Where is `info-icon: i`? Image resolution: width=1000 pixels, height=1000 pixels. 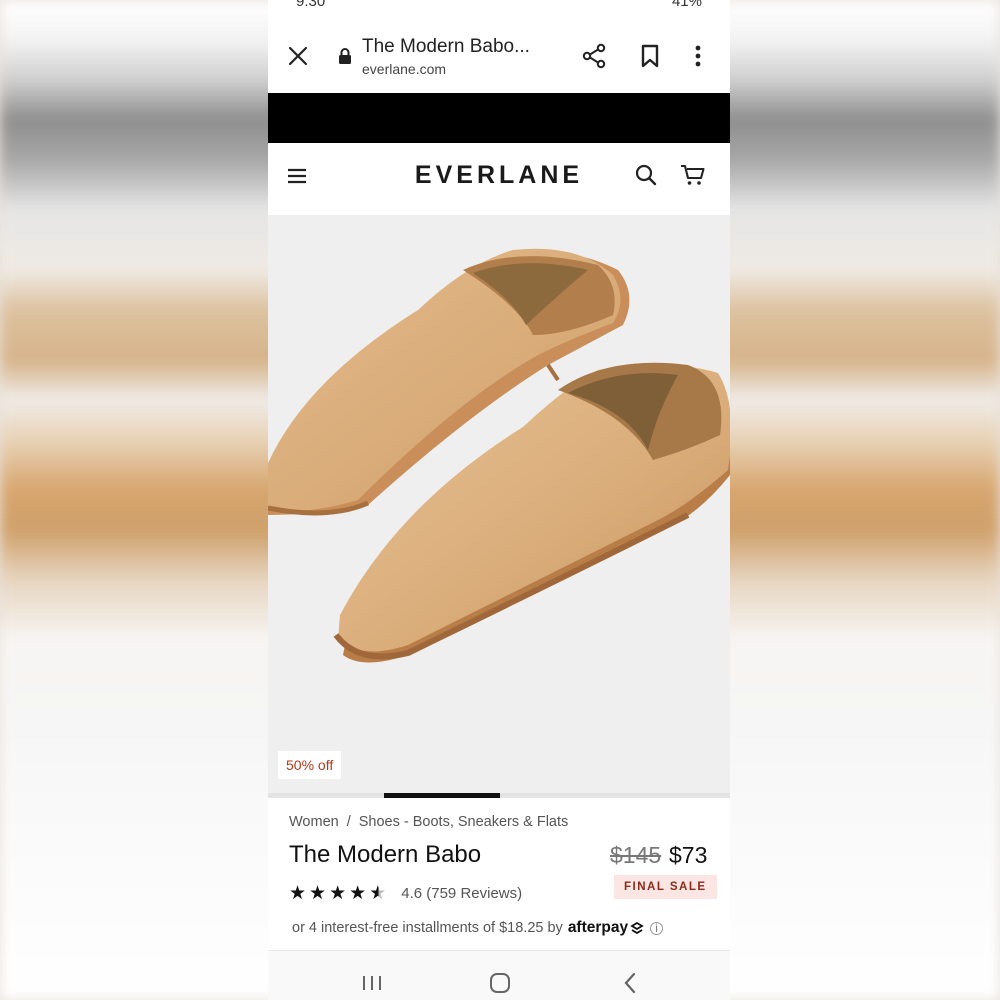
info-icon: i is located at coordinates (657, 928).